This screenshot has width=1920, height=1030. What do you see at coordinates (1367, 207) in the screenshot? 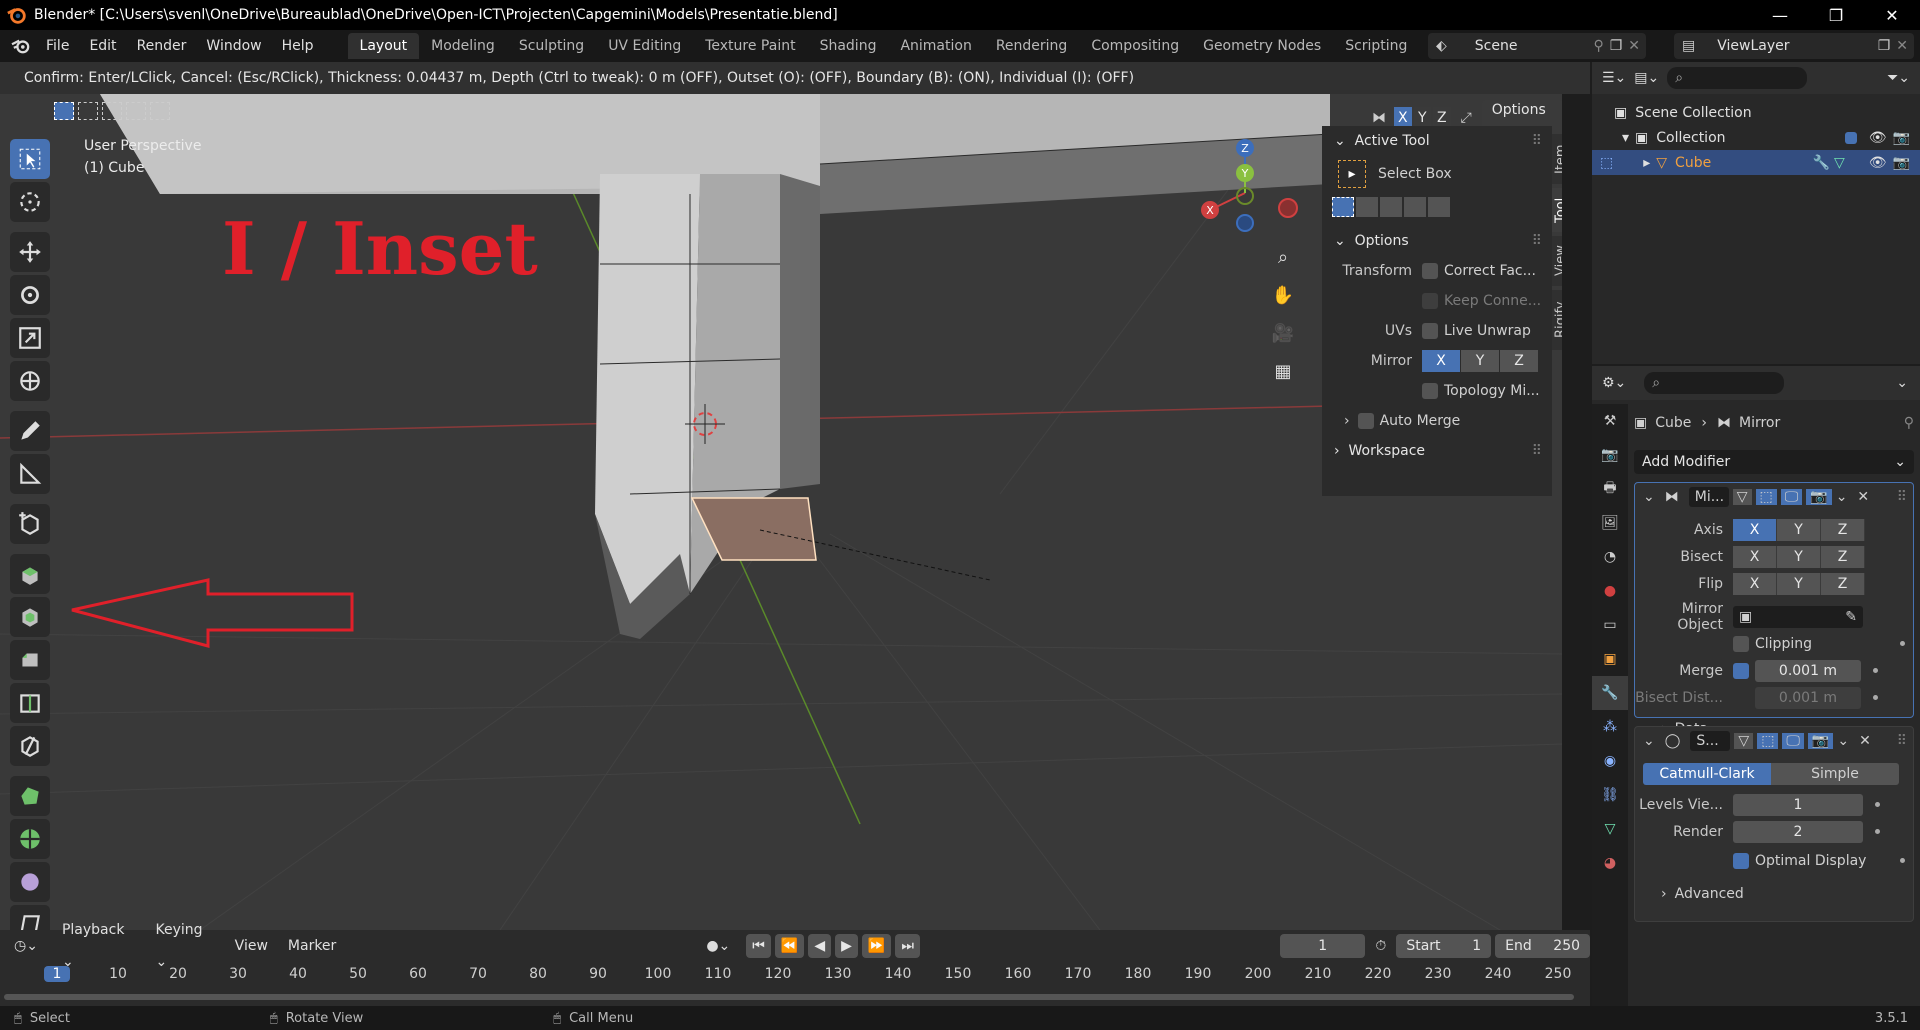
I see `mode-extend-icon` at bounding box center [1367, 207].